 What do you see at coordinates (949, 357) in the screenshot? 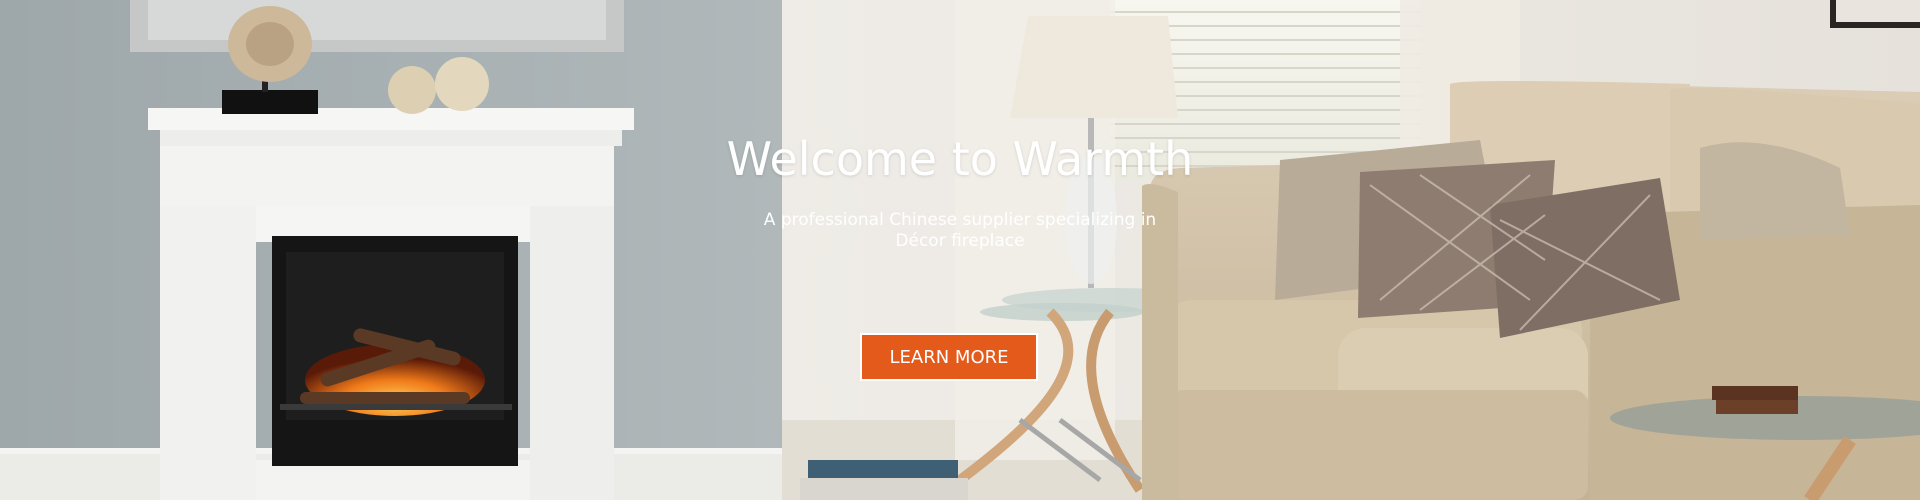
I see `learn-more-button: LEARN MORE` at bounding box center [949, 357].